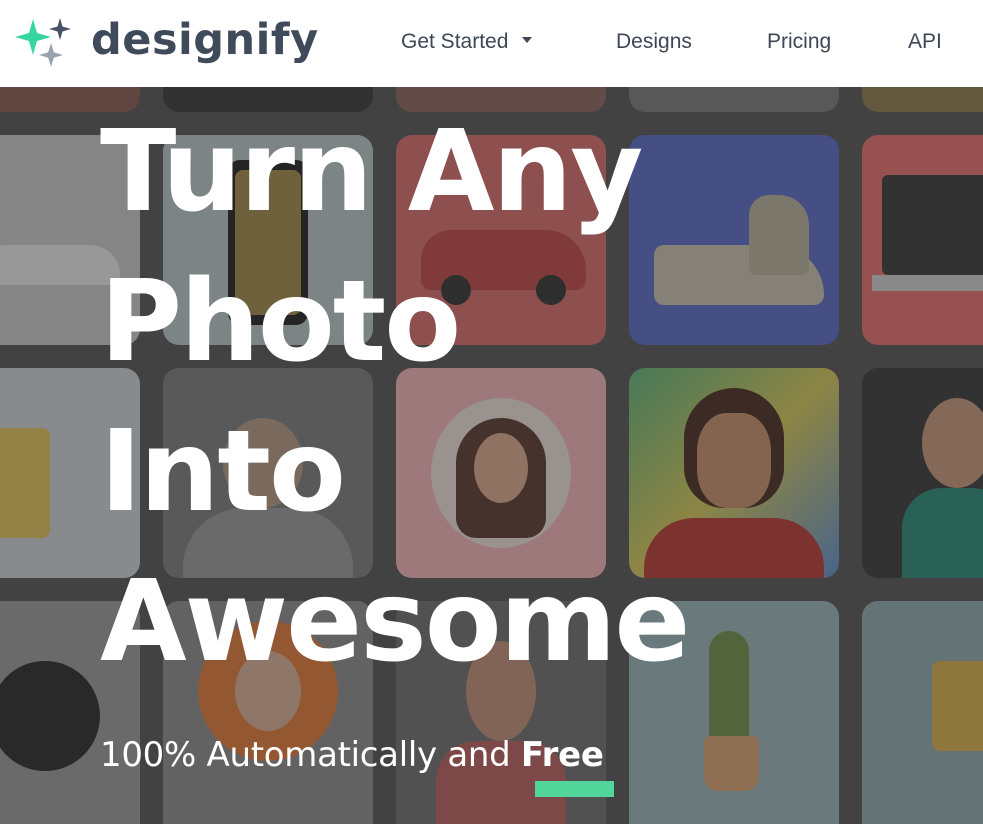 The width and height of the screenshot is (983, 824). Describe the element at coordinates (562, 755) in the screenshot. I see `subline-free-emphasis: Free` at that location.